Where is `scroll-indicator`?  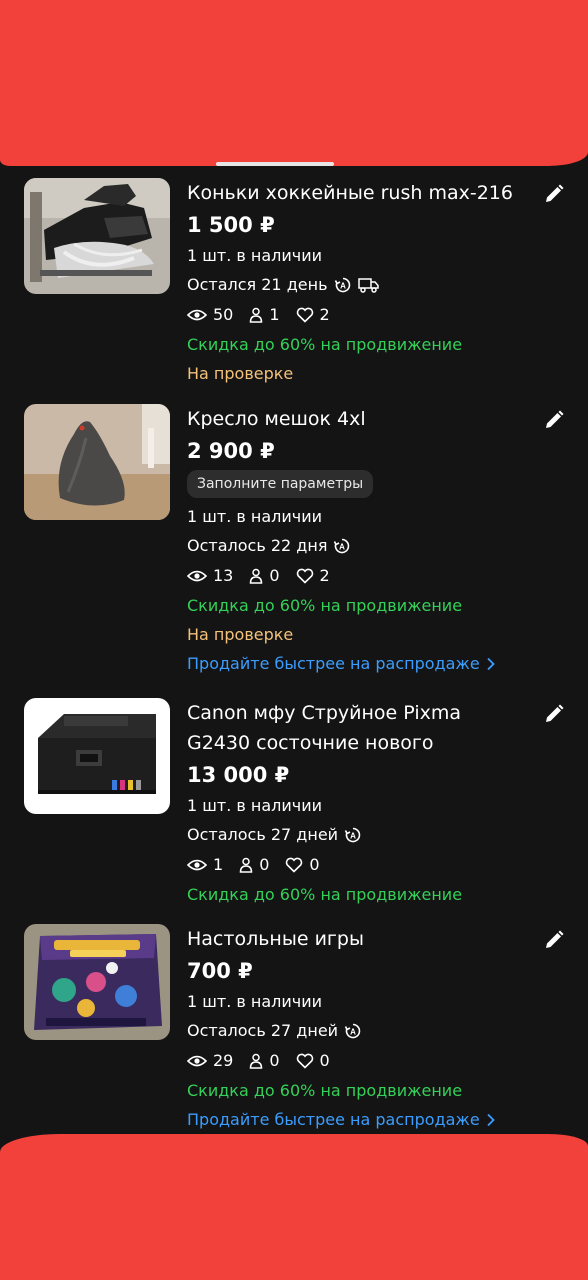
scroll-indicator is located at coordinates (275, 164).